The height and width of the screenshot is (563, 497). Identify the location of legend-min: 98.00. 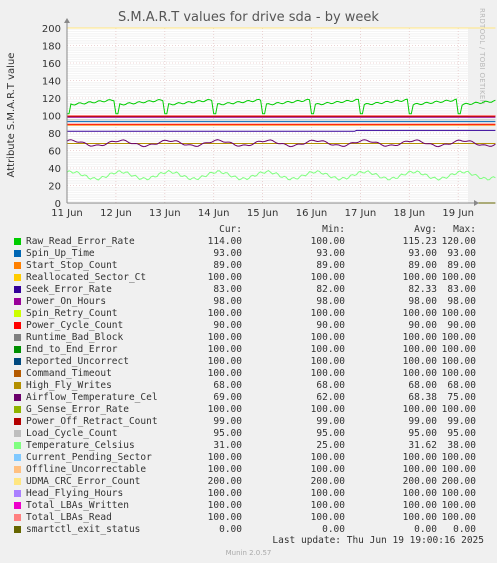
(330, 301).